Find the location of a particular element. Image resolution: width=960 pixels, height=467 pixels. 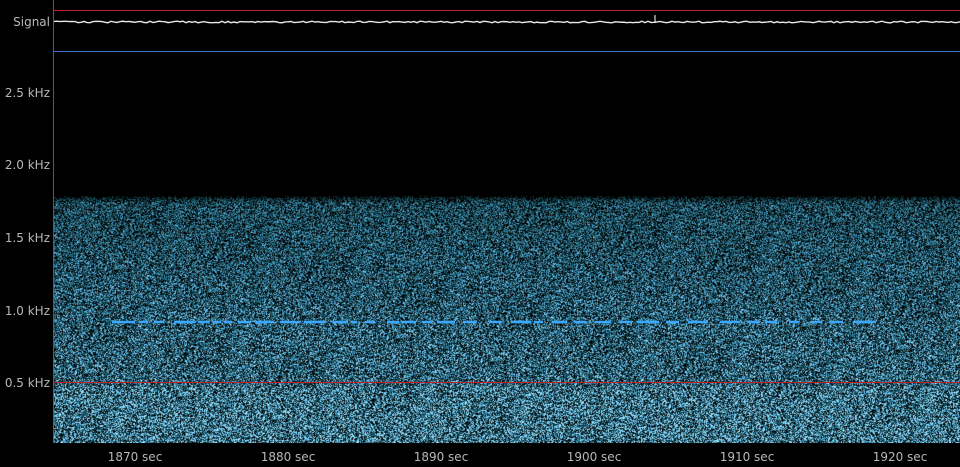

x-label-1900: 1900 sec is located at coordinates (594, 457).